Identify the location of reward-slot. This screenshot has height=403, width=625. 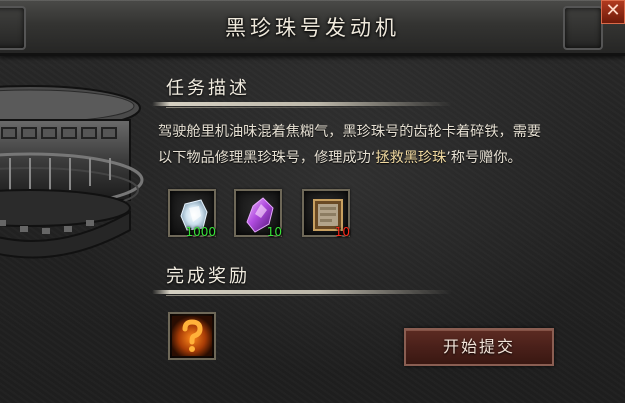
(192, 336).